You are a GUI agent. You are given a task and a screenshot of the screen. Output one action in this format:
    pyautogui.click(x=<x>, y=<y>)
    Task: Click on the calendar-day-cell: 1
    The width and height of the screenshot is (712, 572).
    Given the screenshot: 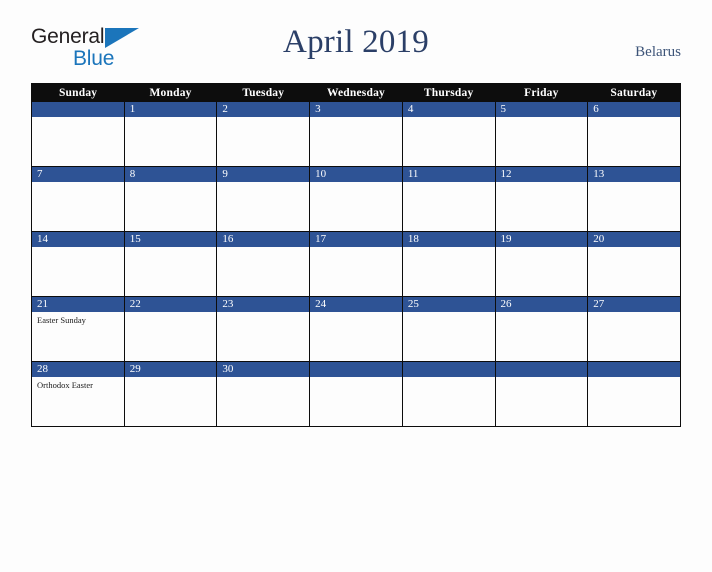 What is the action you would take?
    pyautogui.click(x=170, y=134)
    